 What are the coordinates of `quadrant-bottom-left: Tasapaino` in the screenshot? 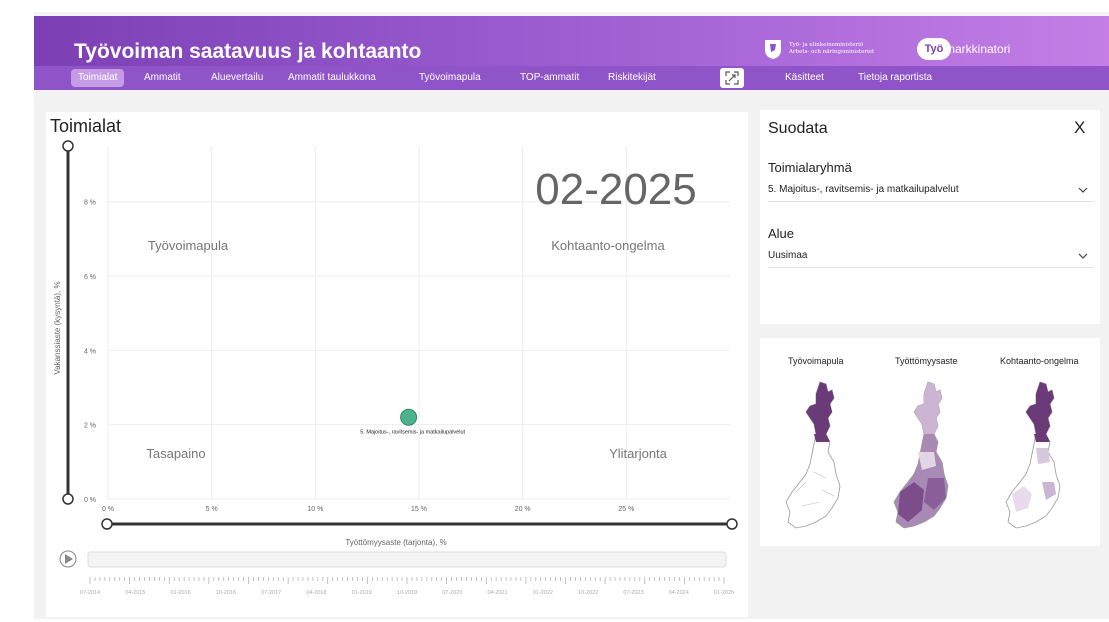 It's located at (175, 453).